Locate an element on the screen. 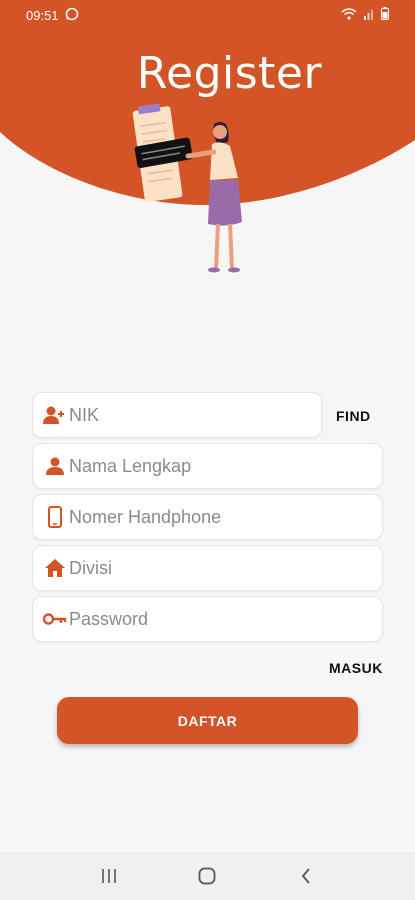  home-button-icon is located at coordinates (207, 876).